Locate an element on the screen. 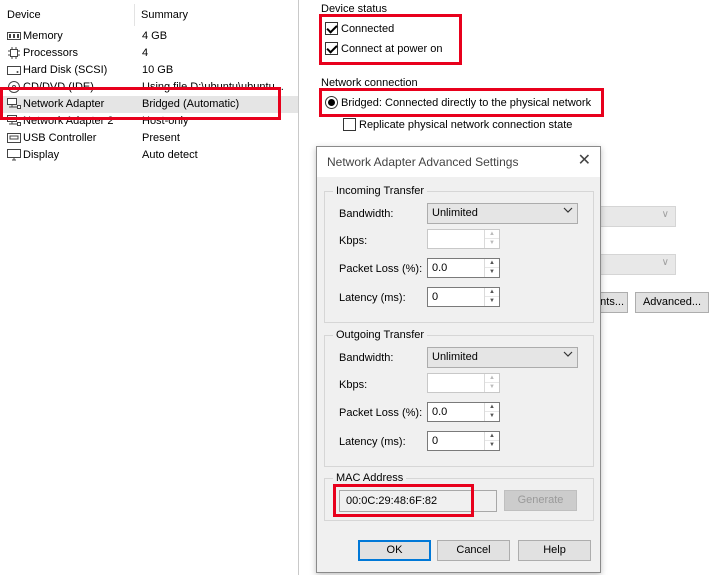 This screenshot has width=719, height=575. incoming-kbps-label: Kbps: is located at coordinates (353, 241).